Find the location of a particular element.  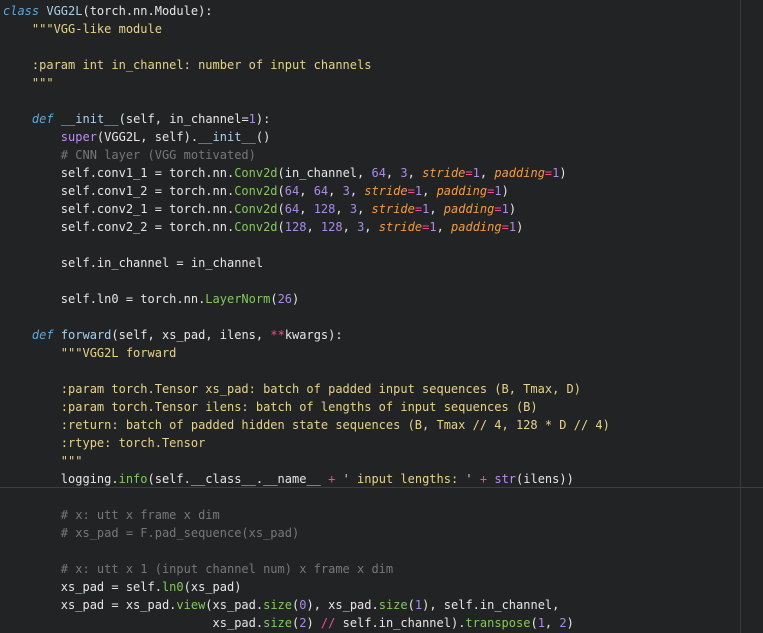

code-token: self.conv2_1 = torch.nn. is located at coordinates (119, 209).